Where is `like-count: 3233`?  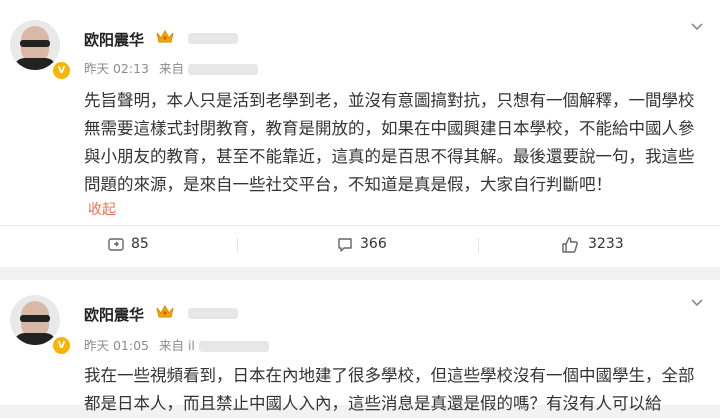
like-count: 3233 is located at coordinates (606, 244).